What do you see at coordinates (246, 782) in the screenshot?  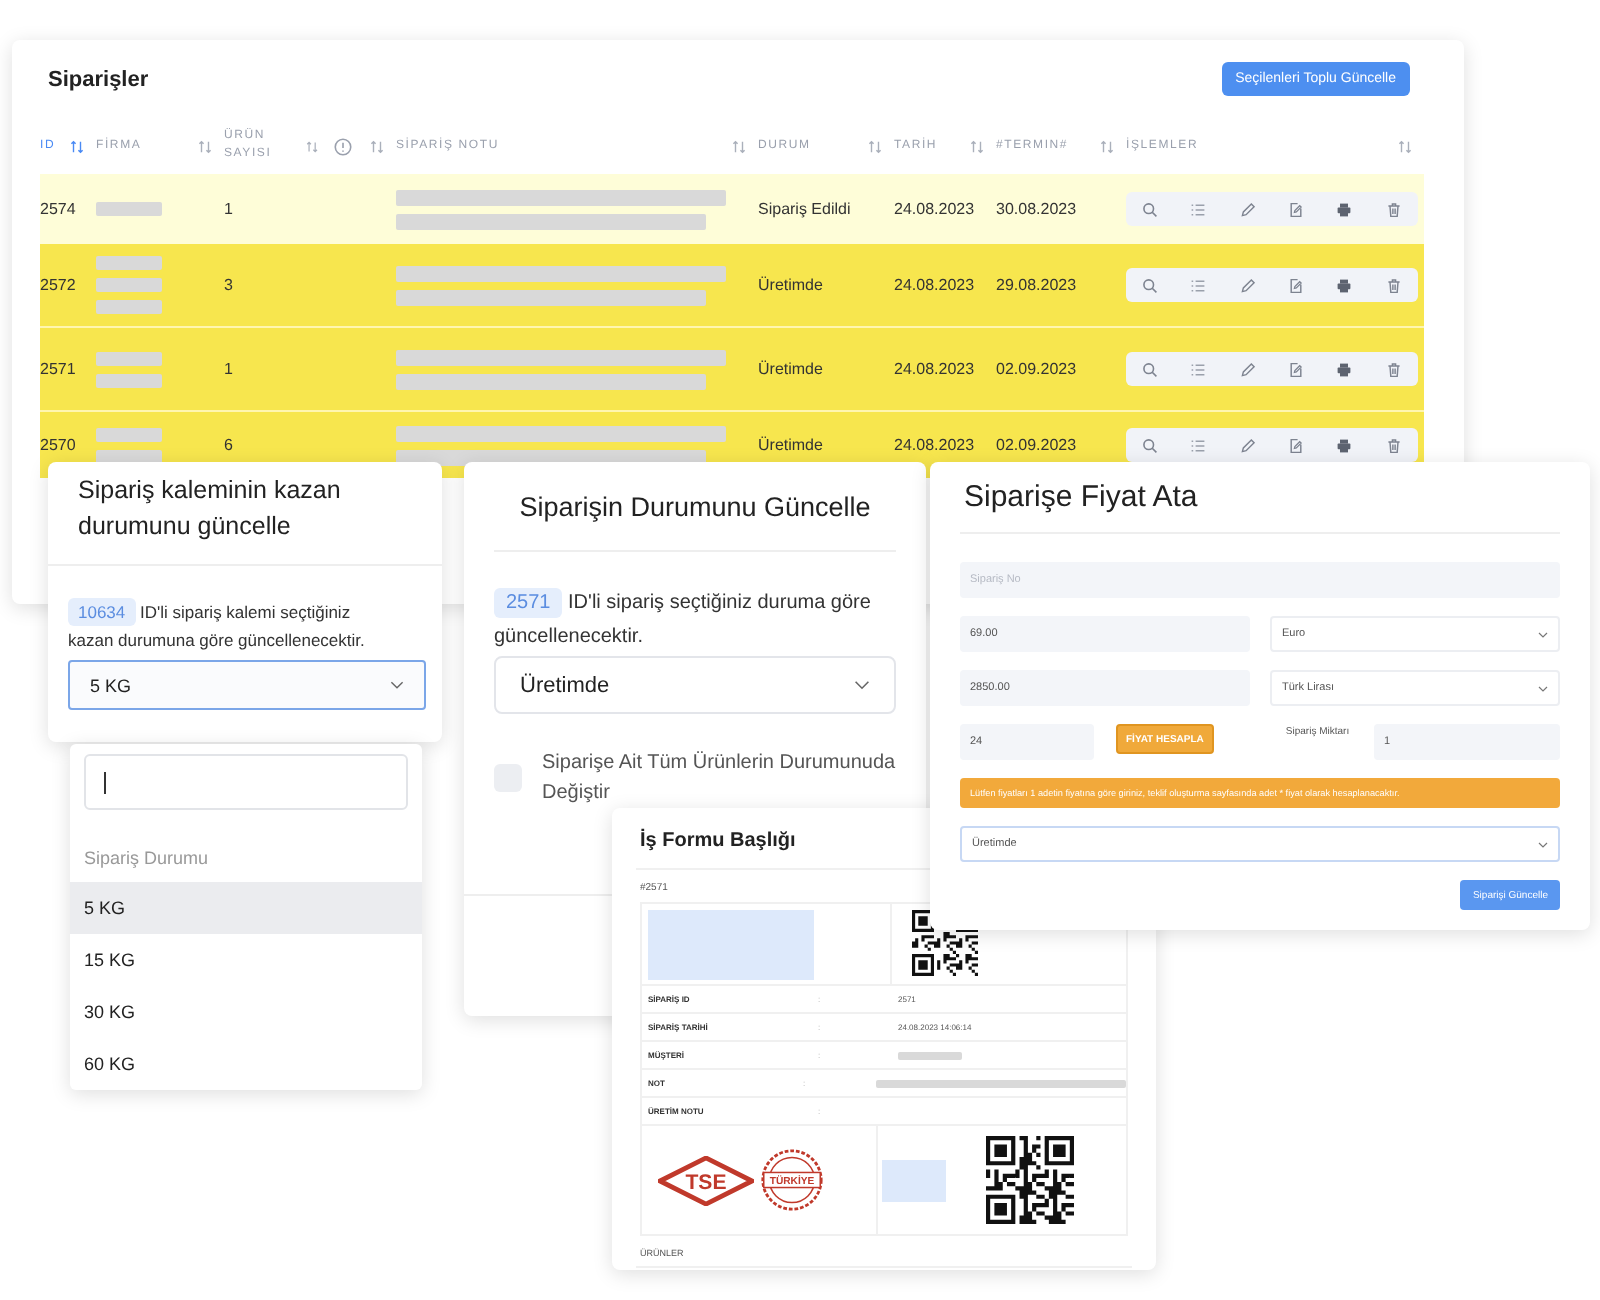 I see `dropdown-search-field` at bounding box center [246, 782].